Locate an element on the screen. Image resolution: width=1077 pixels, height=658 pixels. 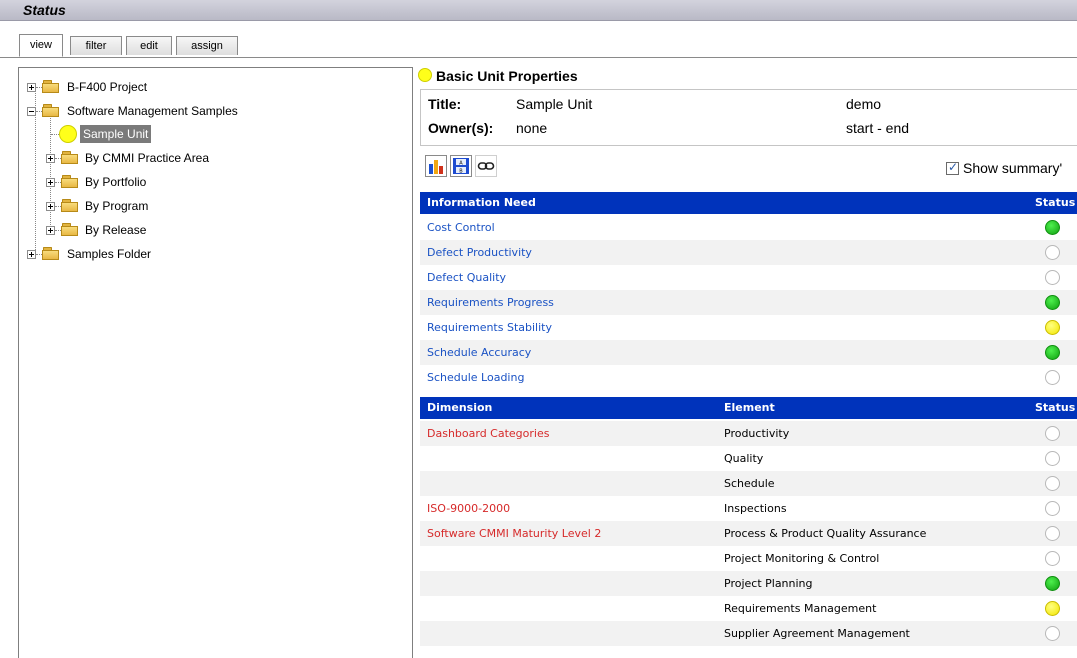
svg-text: B is located at coordinates (461, 172).